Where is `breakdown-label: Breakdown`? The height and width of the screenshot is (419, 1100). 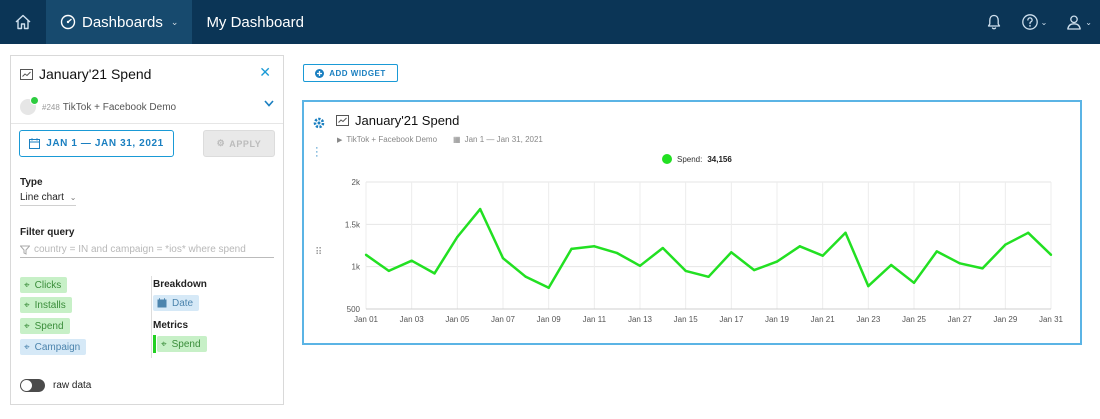 breakdown-label: Breakdown is located at coordinates (180, 284).